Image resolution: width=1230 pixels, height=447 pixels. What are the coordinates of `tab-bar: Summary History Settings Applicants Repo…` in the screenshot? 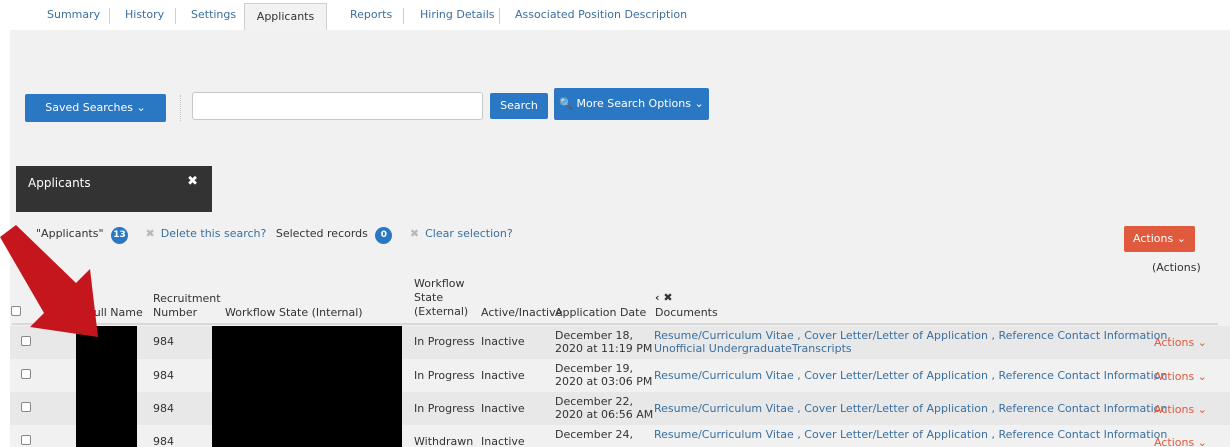 It's located at (615, 15).